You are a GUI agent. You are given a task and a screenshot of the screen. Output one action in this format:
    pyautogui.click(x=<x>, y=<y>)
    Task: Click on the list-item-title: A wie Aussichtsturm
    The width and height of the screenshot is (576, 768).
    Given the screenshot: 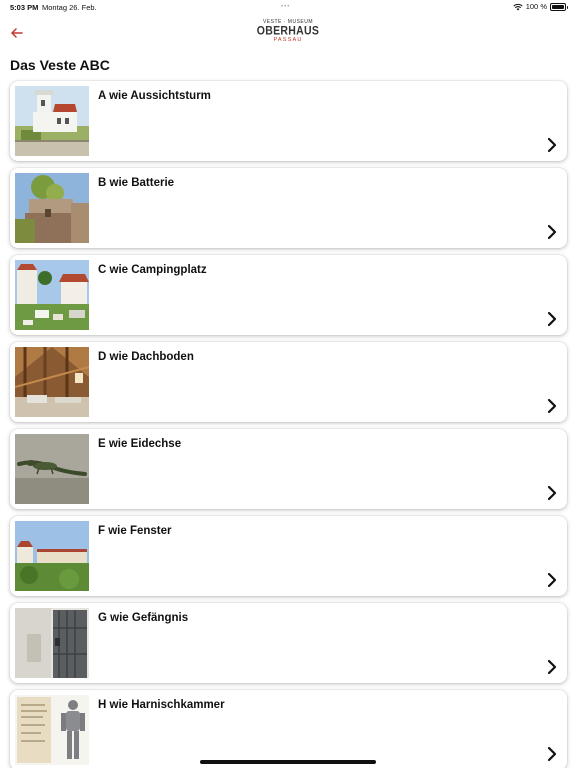 What is the action you would take?
    pyautogui.click(x=154, y=96)
    